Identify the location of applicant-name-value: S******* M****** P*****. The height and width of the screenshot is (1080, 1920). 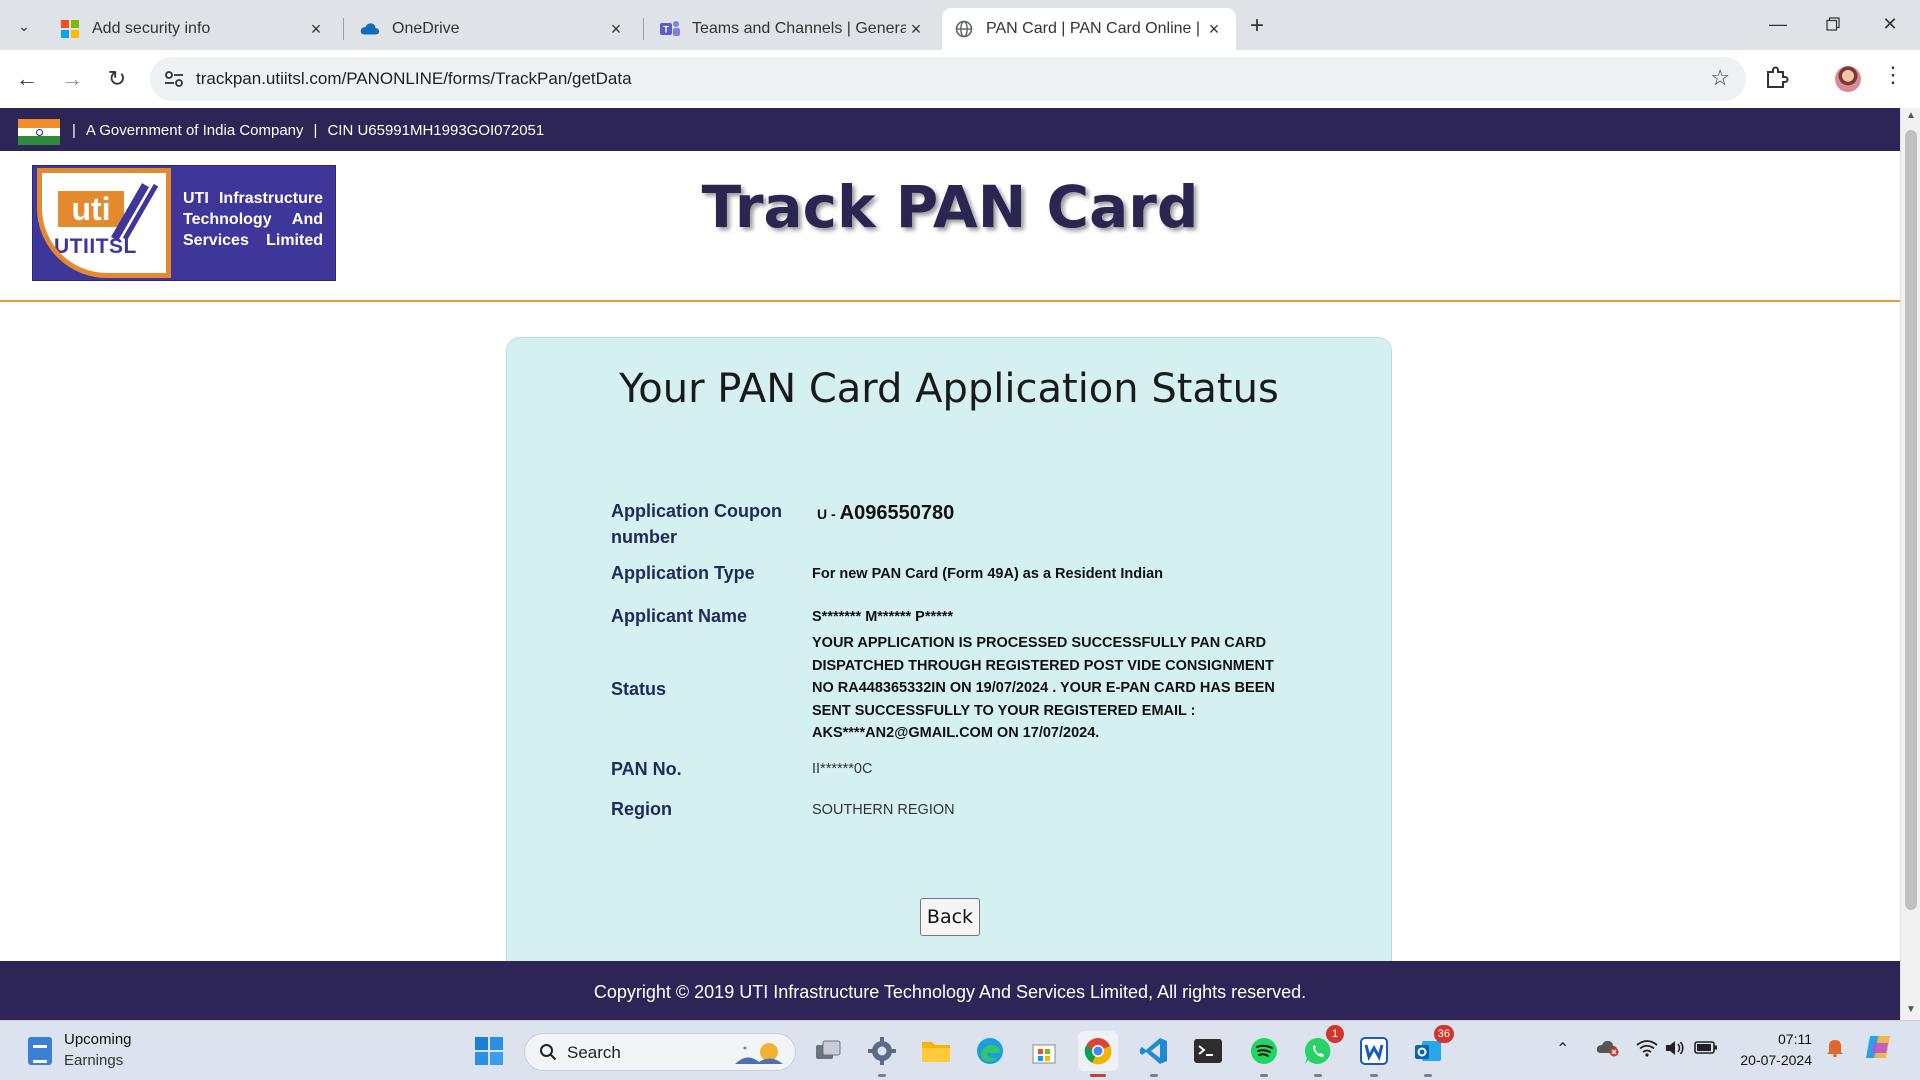
(883, 617).